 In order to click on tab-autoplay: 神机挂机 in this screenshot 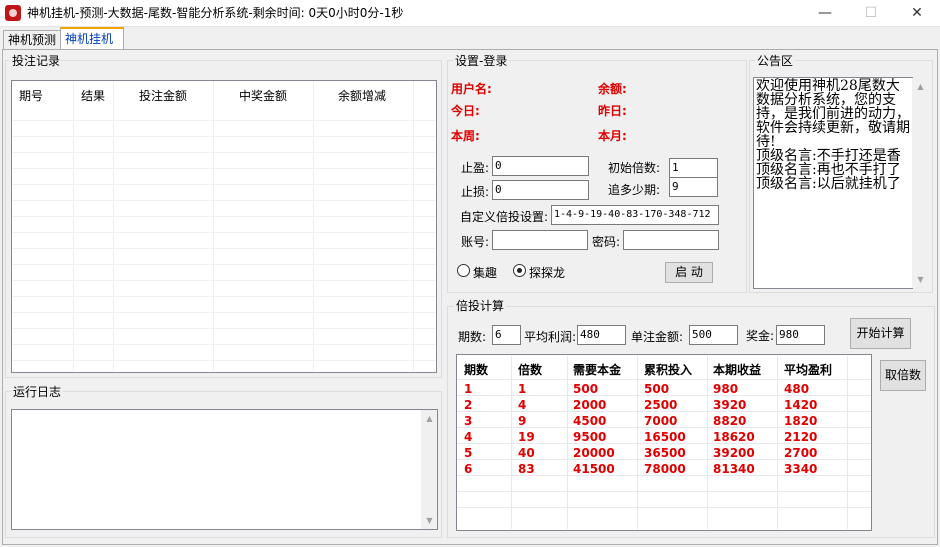, I will do `click(92, 38)`.